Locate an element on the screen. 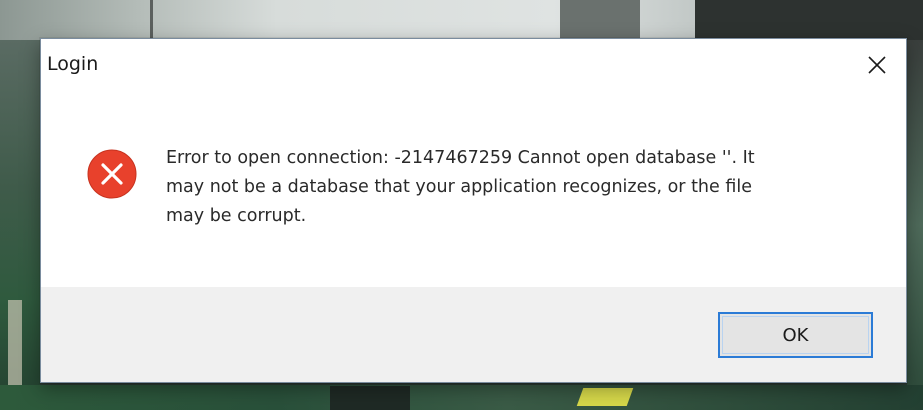 Image resolution: width=923 pixels, height=410 pixels. close-button is located at coordinates (877, 65).